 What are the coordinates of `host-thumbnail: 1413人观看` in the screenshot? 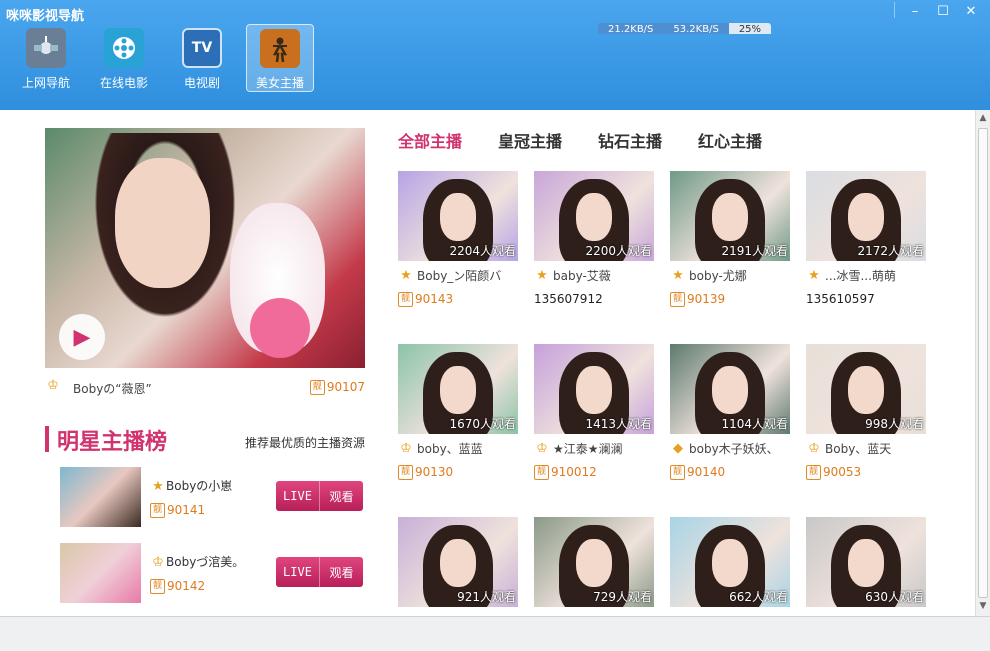 It's located at (594, 389).